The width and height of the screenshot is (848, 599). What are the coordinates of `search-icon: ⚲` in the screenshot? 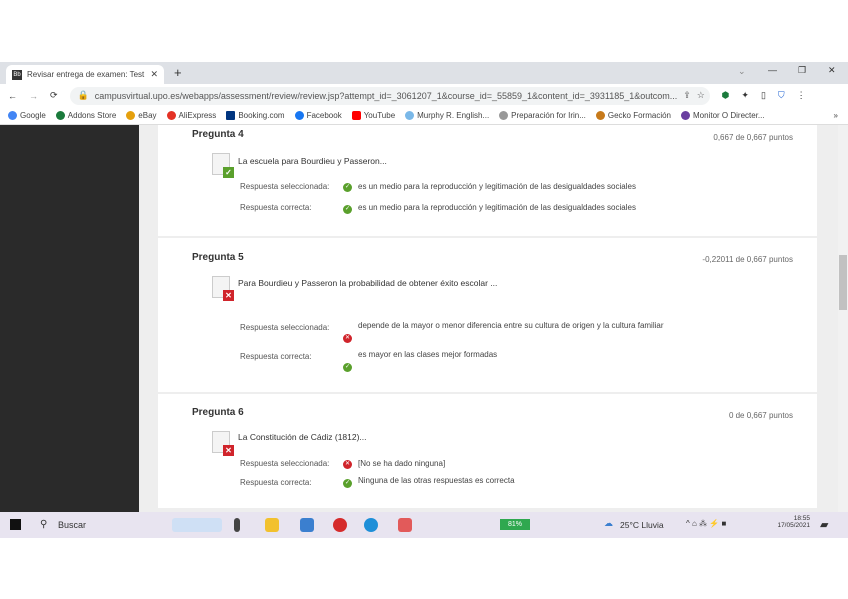 It's located at (43, 524).